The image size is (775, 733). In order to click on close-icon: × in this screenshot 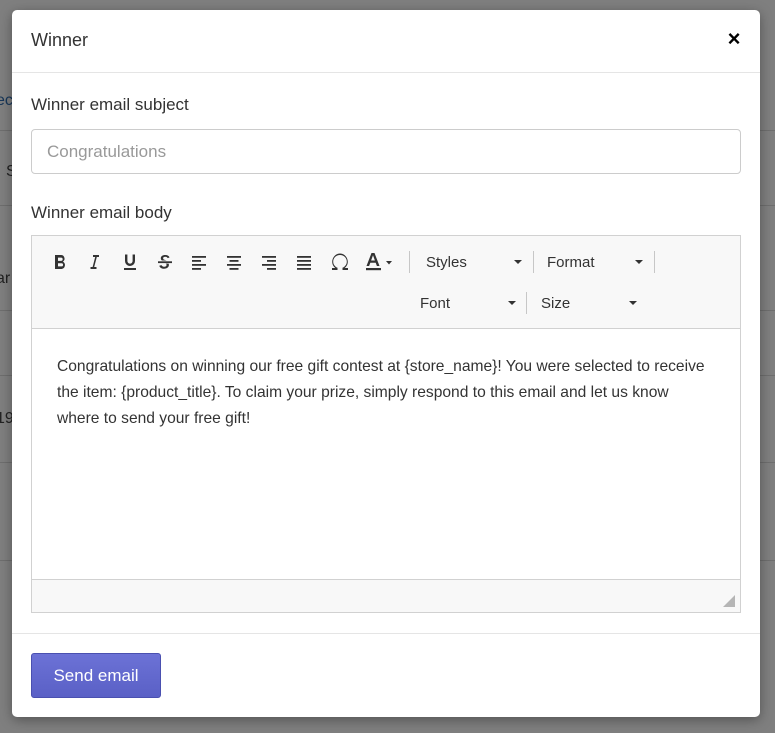, I will do `click(734, 38)`.